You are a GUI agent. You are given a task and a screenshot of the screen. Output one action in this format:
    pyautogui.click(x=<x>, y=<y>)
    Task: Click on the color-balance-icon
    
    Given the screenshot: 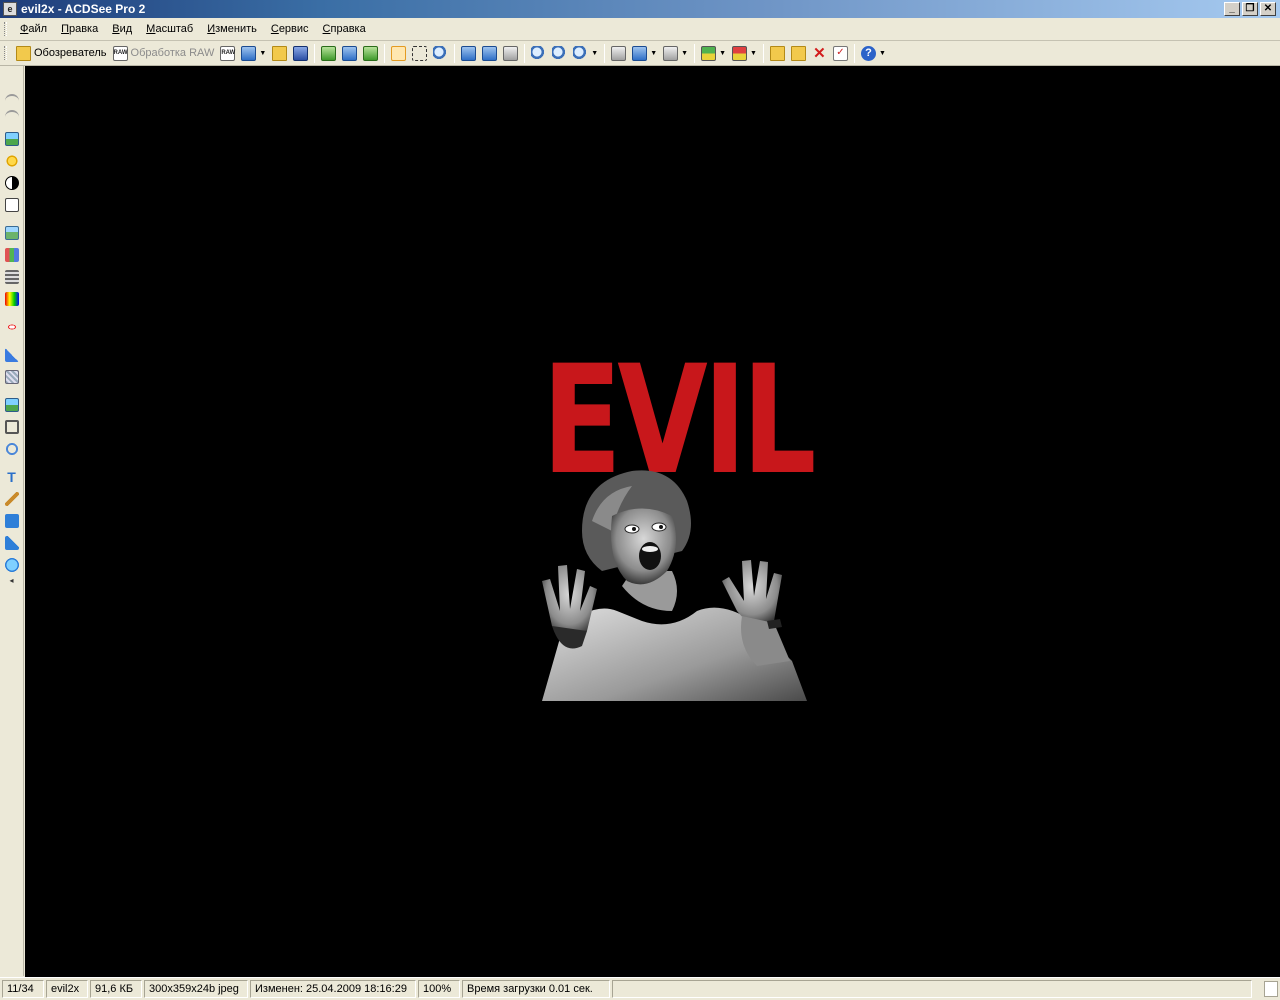 What is the action you would take?
    pyautogui.click(x=11, y=299)
    